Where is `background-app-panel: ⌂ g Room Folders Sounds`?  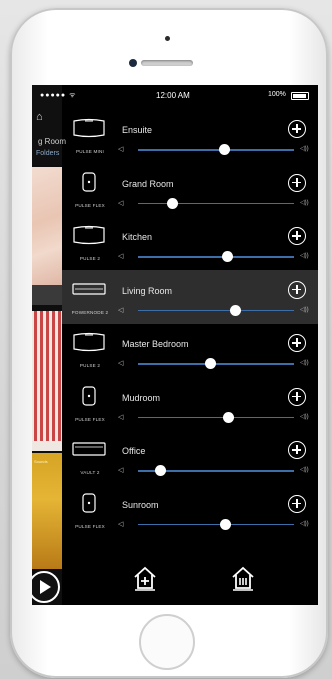
background-app-panel: ⌂ g Room Folders Sounds is located at coordinates (49, 345).